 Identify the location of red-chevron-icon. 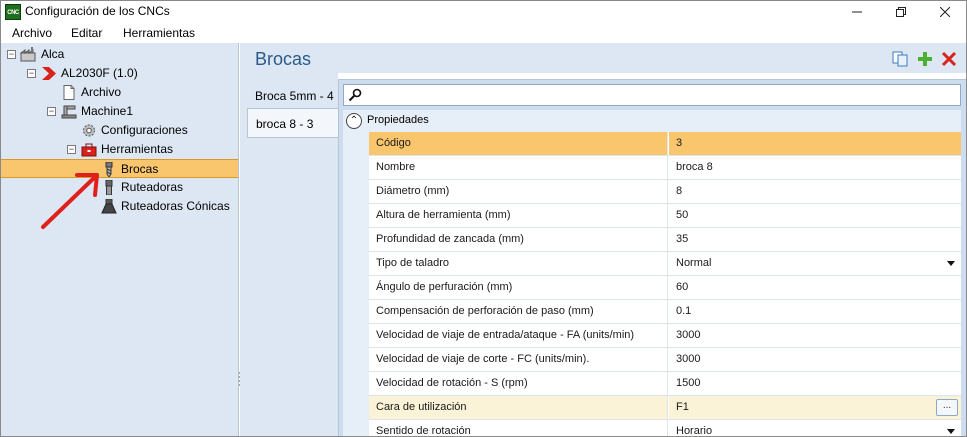
(49, 73).